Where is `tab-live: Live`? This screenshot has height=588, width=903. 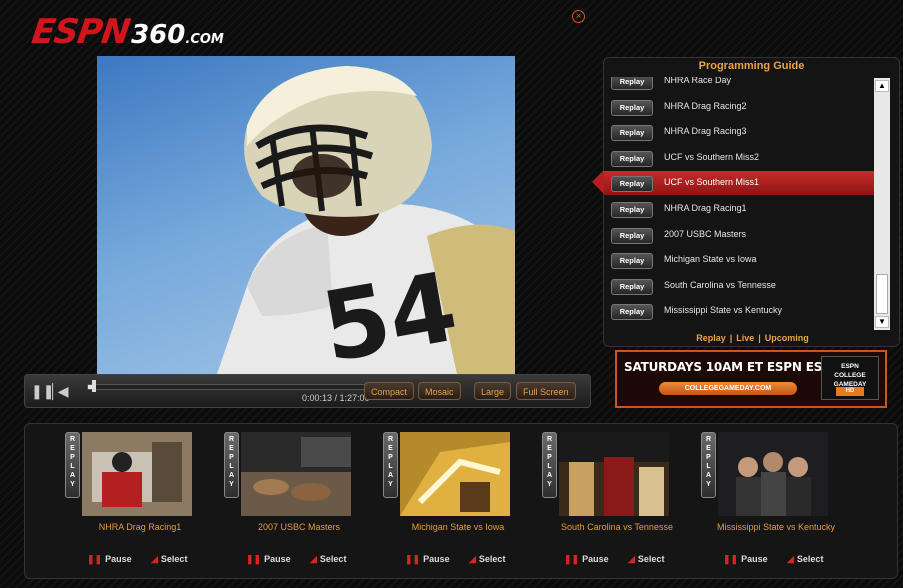 tab-live: Live is located at coordinates (745, 338).